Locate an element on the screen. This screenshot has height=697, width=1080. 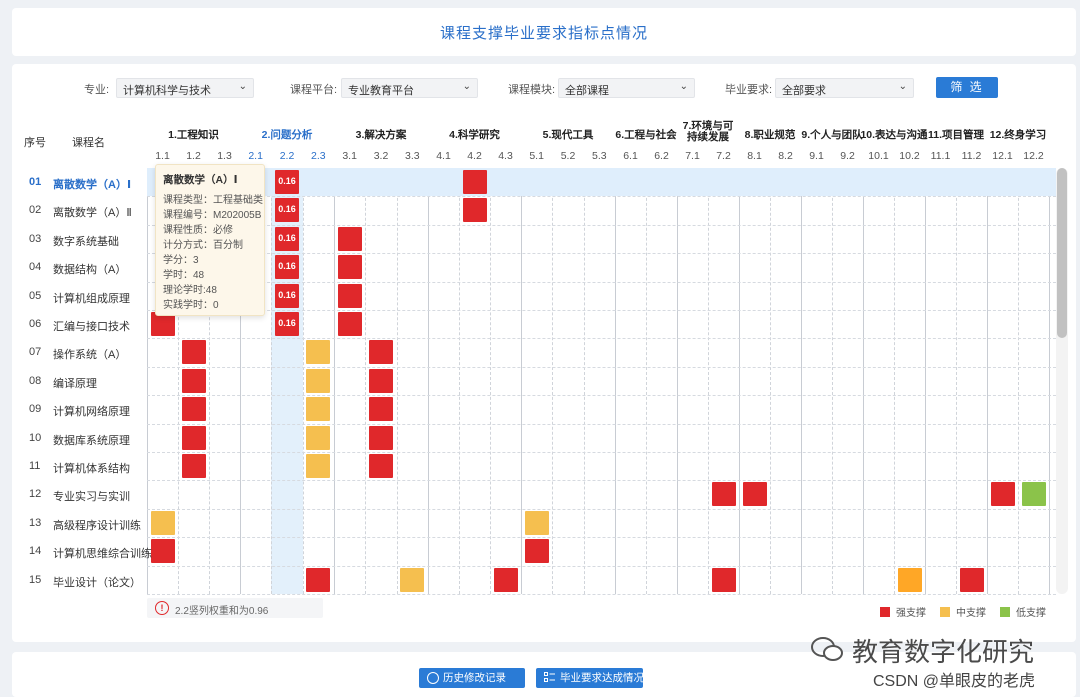
course-name: 操作系统（A） is located at coordinates (89, 354).